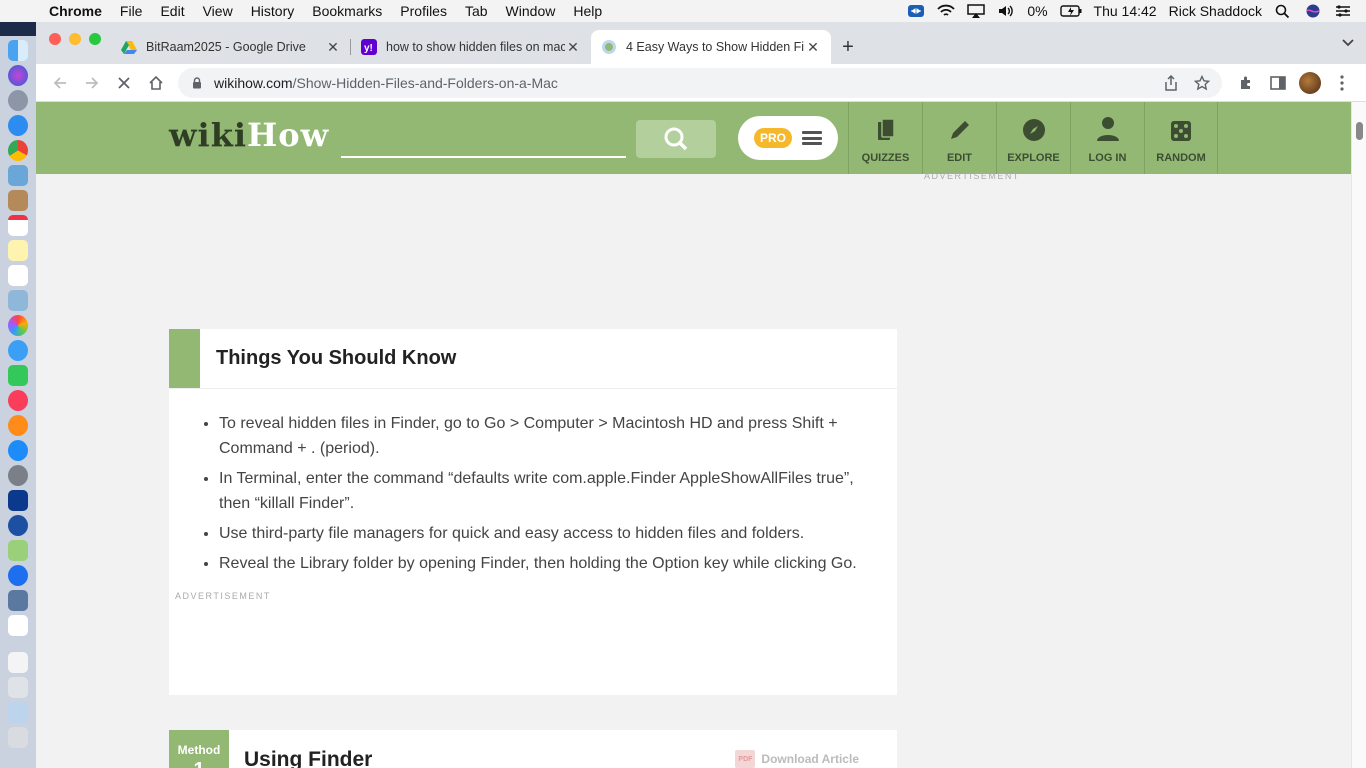  Describe the element at coordinates (18, 450) in the screenshot. I see `app-store-icon` at that location.